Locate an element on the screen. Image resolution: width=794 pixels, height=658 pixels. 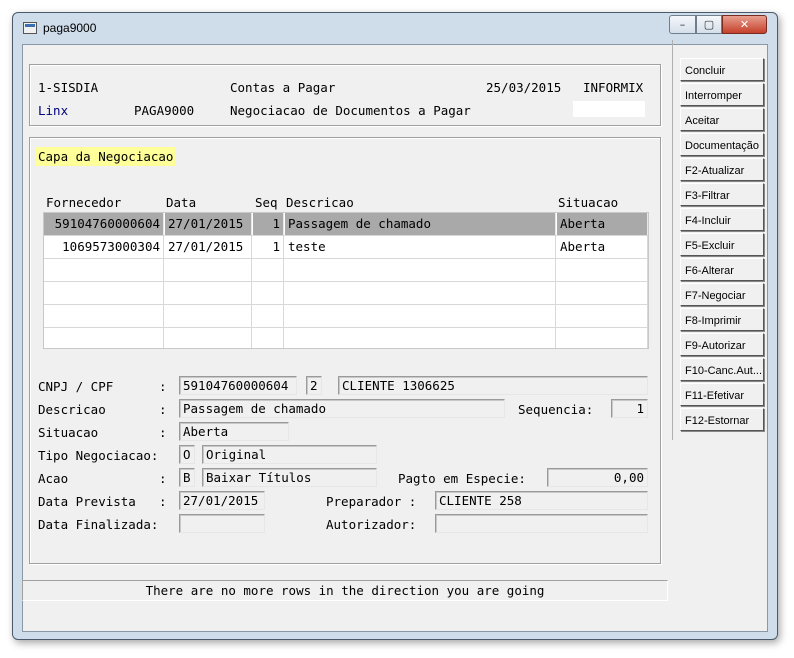
column-header-descricao: Descricao is located at coordinates (320, 202).